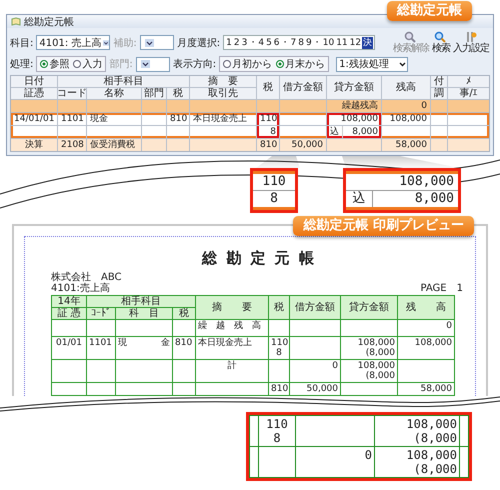 This screenshot has height=490, width=500. Describe the element at coordinates (69, 301) in the screenshot. I see `column-header: 14年` at that location.